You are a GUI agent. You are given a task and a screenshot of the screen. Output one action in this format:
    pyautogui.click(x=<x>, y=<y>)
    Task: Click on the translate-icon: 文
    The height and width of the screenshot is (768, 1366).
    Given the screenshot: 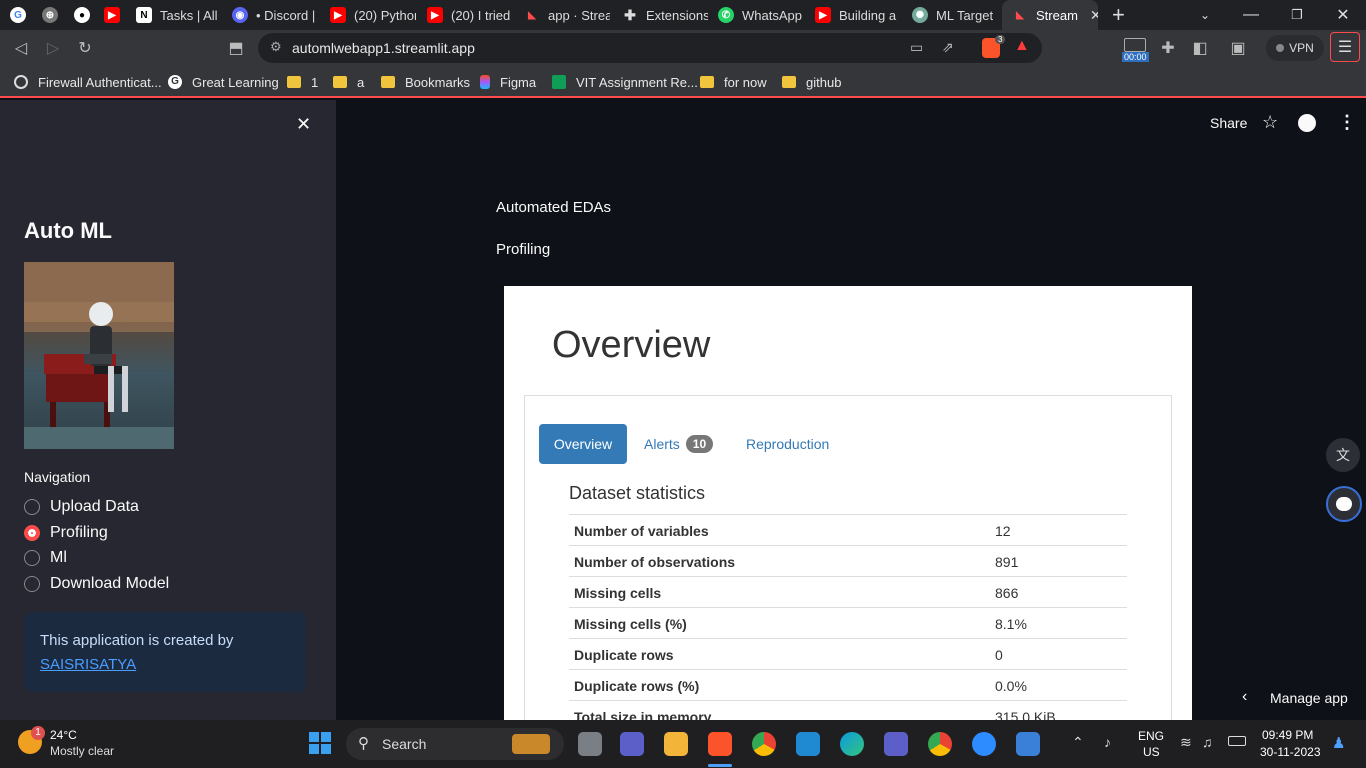 What is the action you would take?
    pyautogui.click(x=1343, y=455)
    